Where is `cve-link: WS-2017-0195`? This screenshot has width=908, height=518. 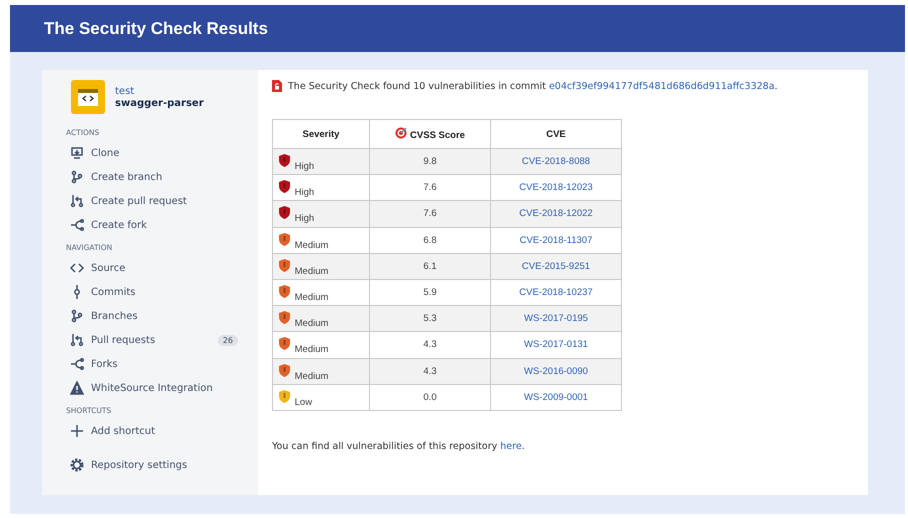
cve-link: WS-2017-0195 is located at coordinates (556, 318).